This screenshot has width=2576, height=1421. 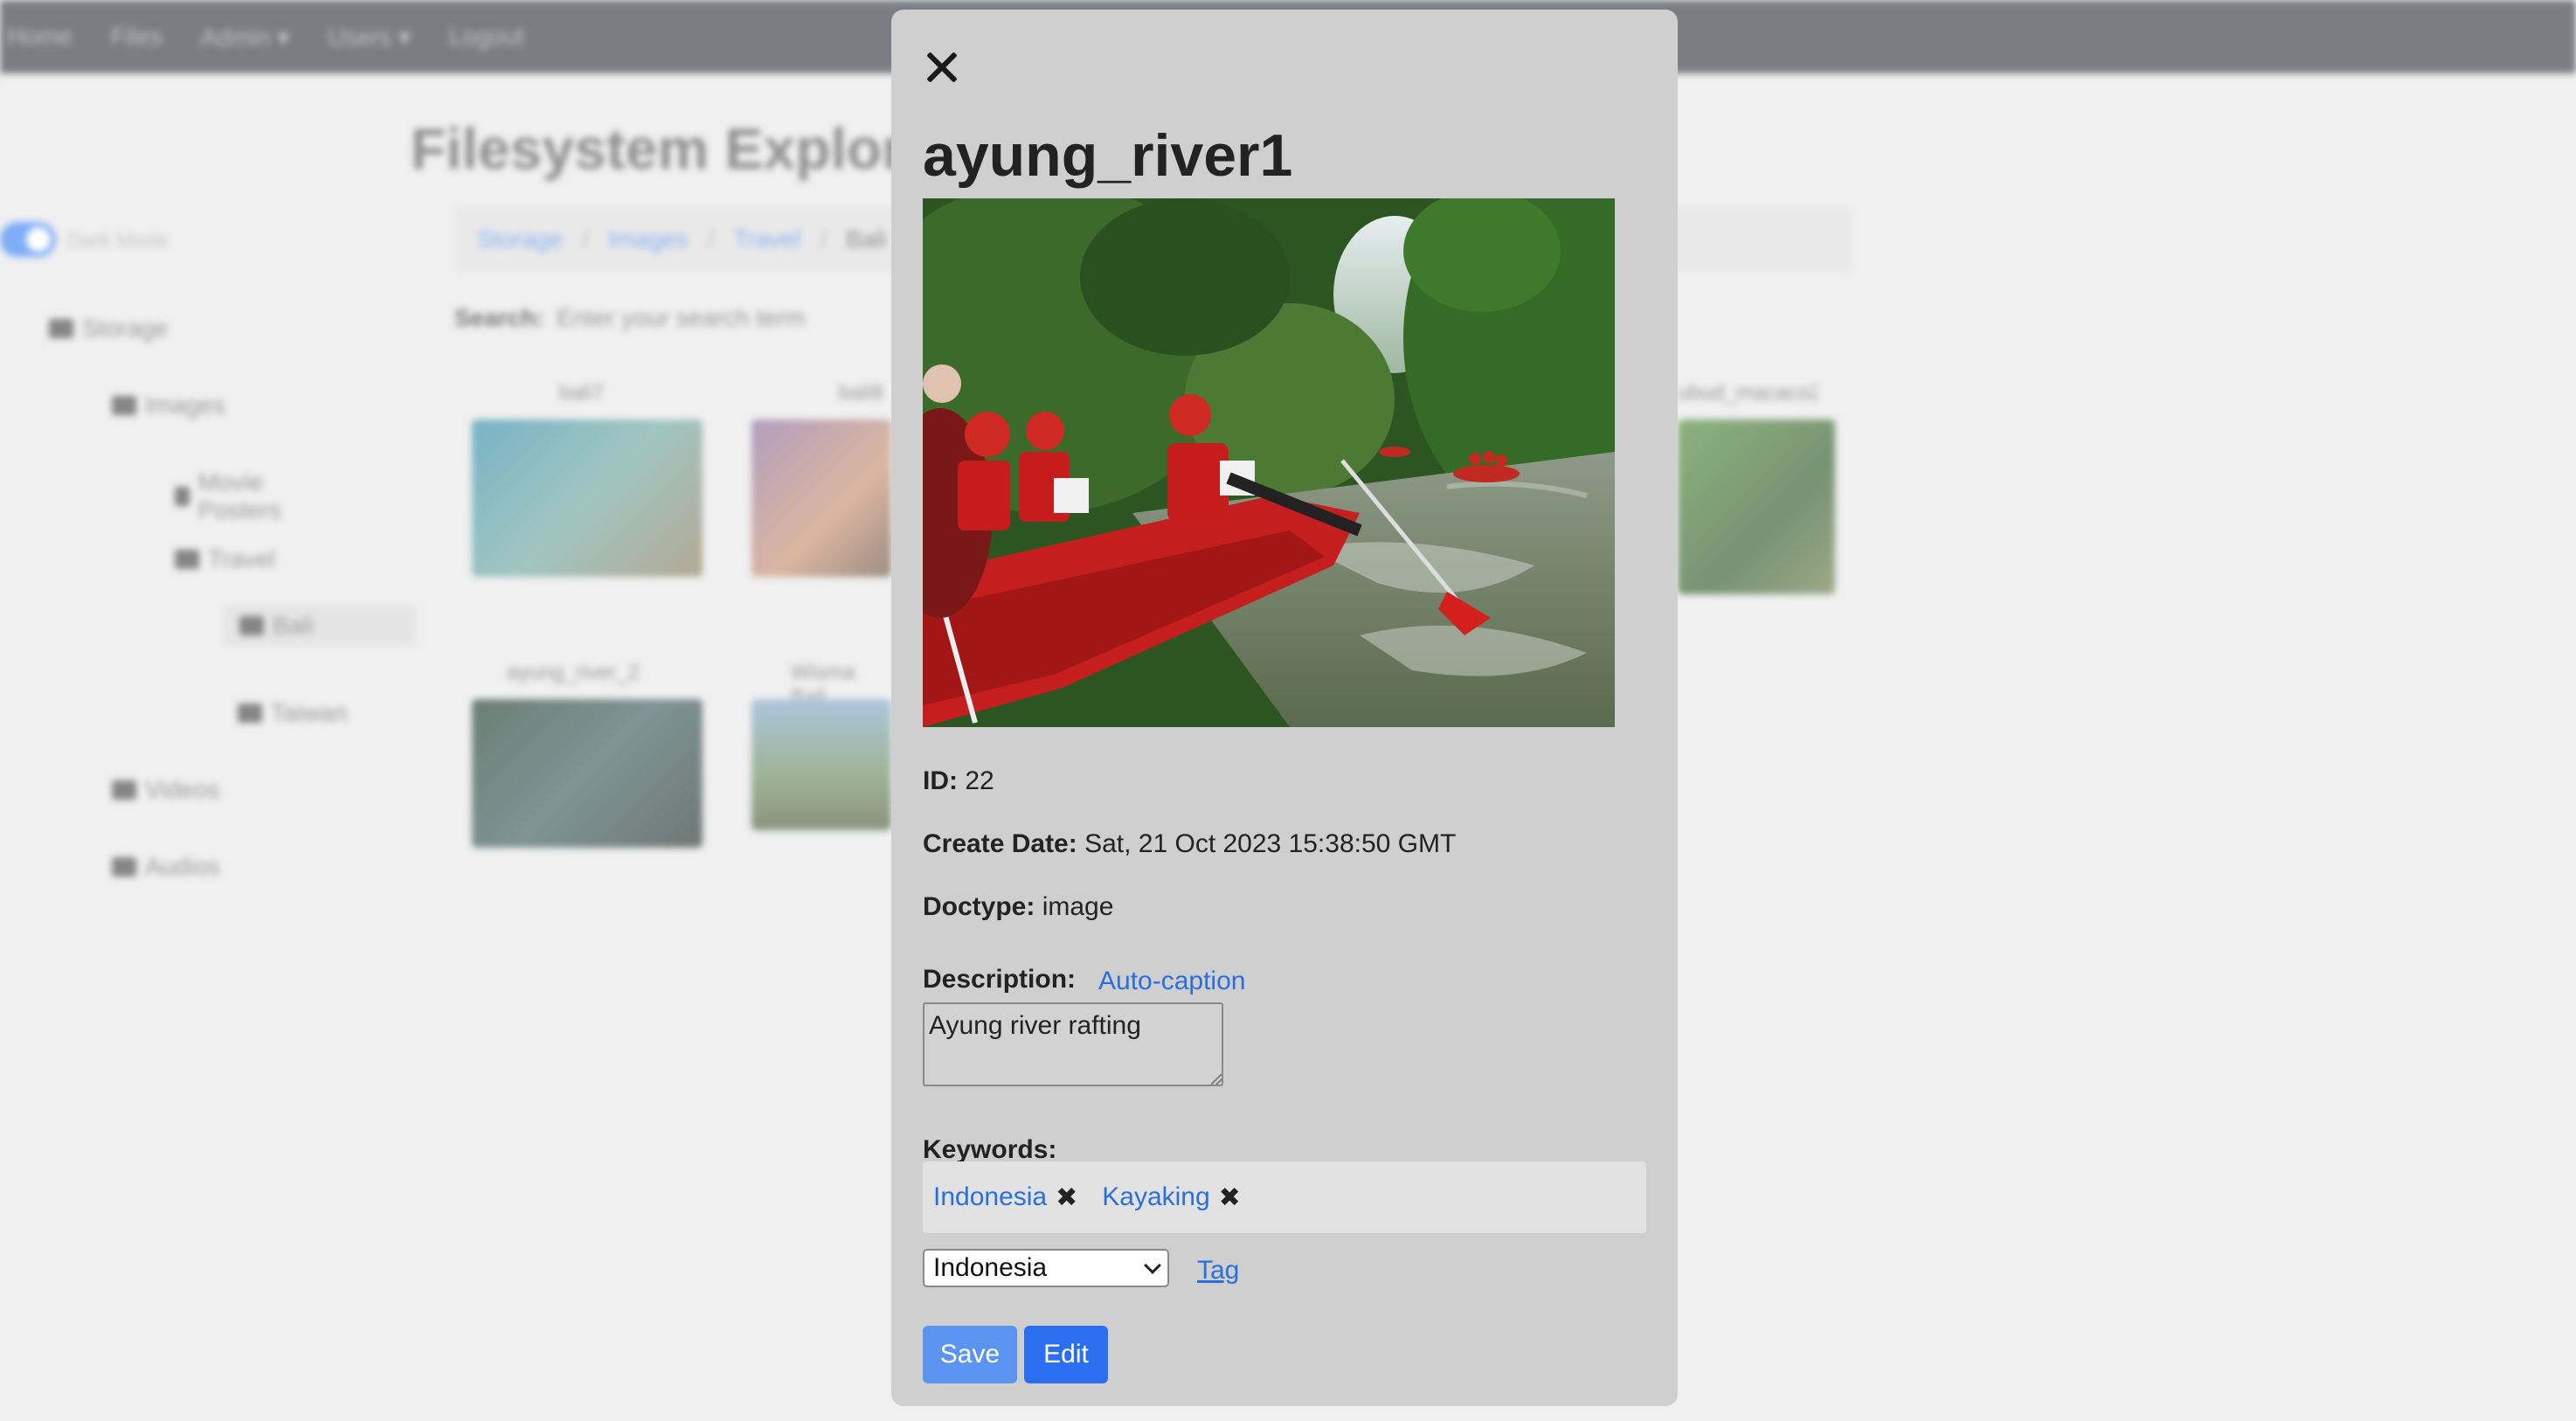 I want to click on doctype-field: Doctype: image, so click(x=1018, y=907).